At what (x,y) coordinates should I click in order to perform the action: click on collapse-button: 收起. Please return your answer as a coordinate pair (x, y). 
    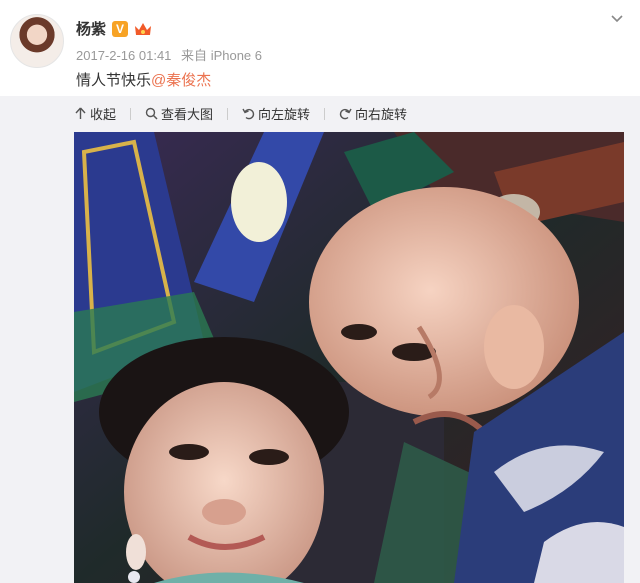
    Looking at the image, I should click on (95, 113).